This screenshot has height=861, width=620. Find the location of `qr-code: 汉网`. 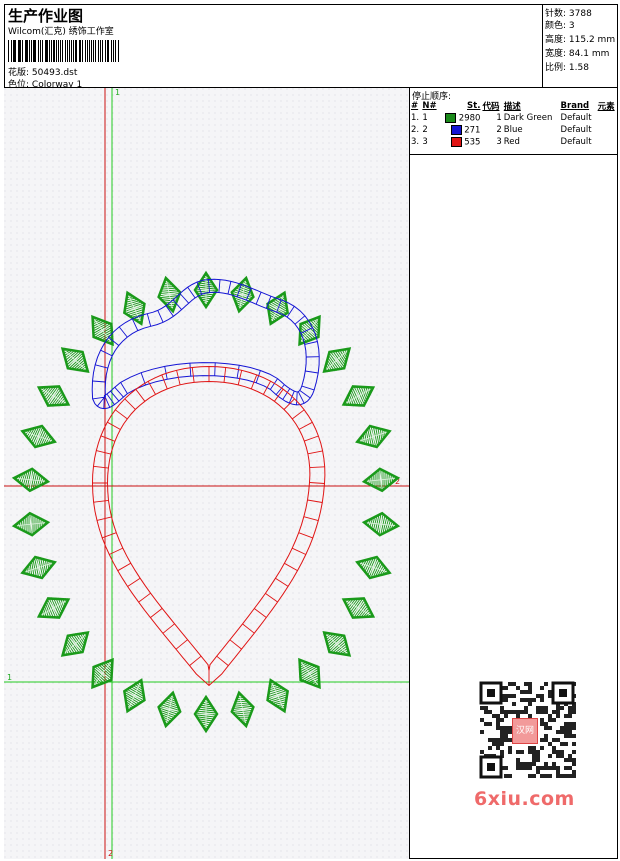

qr-code: 汉网 is located at coordinates (525, 730).